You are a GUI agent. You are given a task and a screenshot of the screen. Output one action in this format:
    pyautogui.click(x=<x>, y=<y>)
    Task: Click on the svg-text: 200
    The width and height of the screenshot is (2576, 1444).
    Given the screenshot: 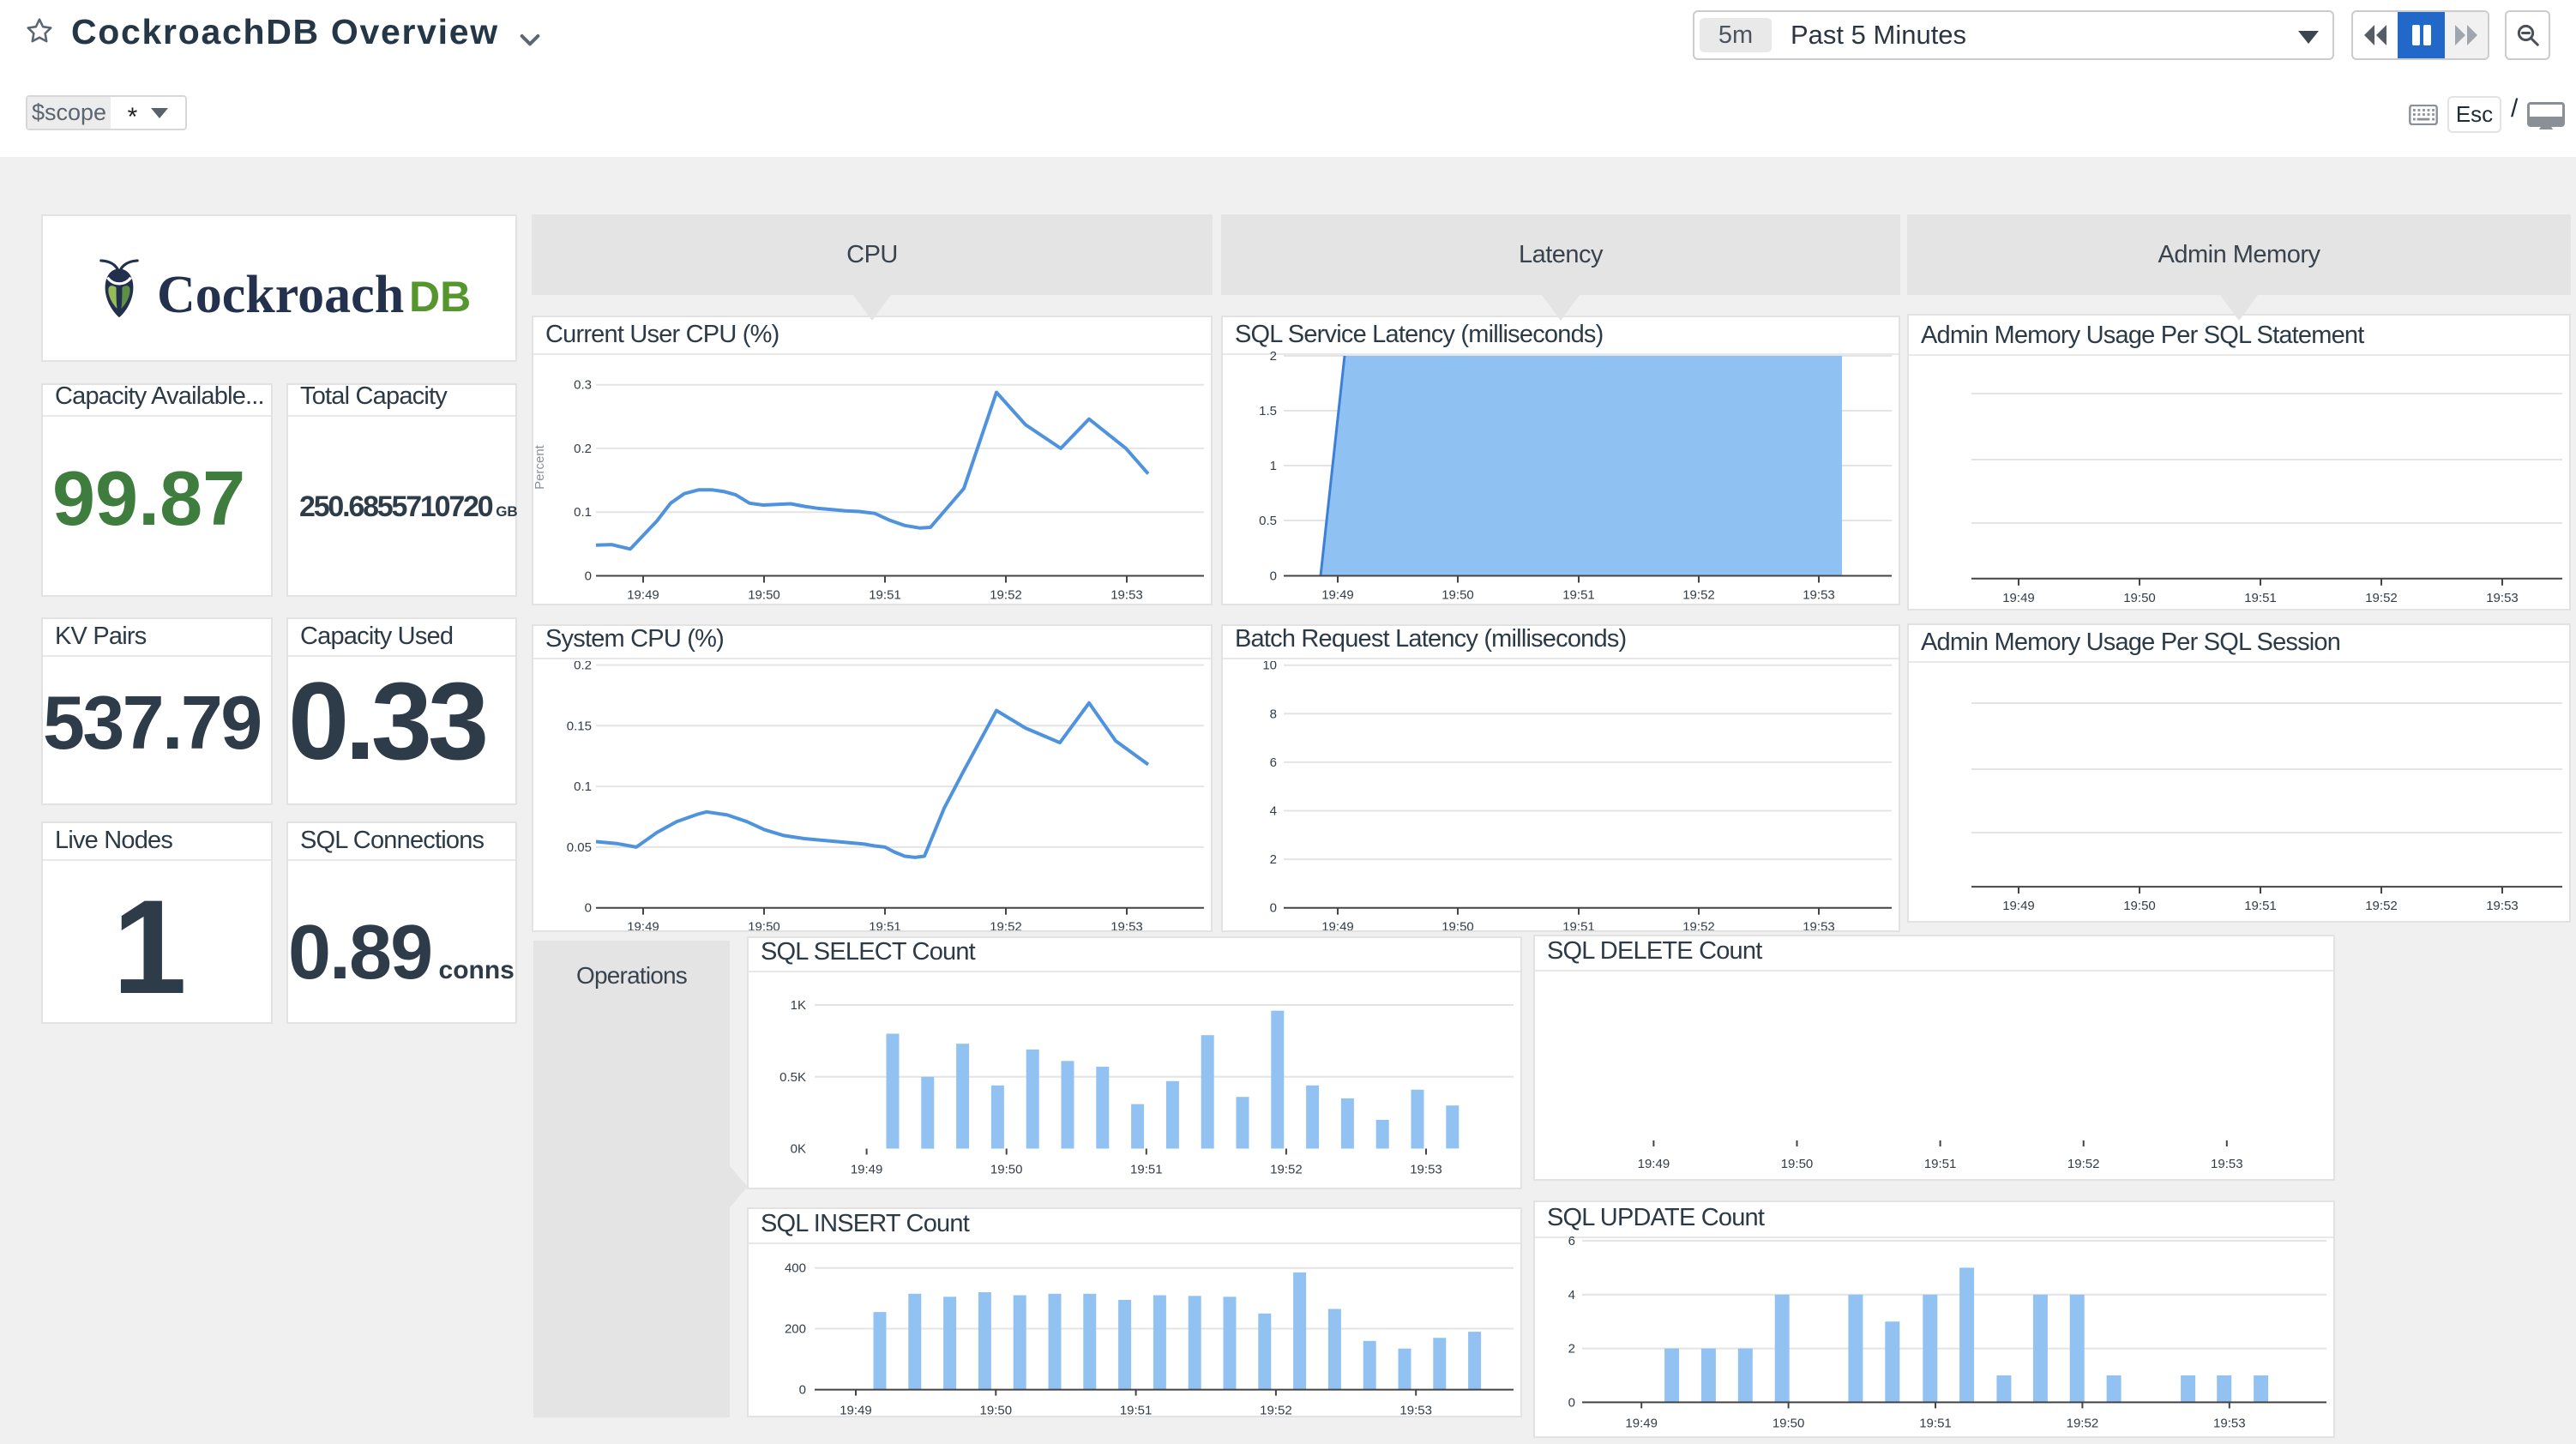 What is the action you would take?
    pyautogui.click(x=795, y=1329)
    